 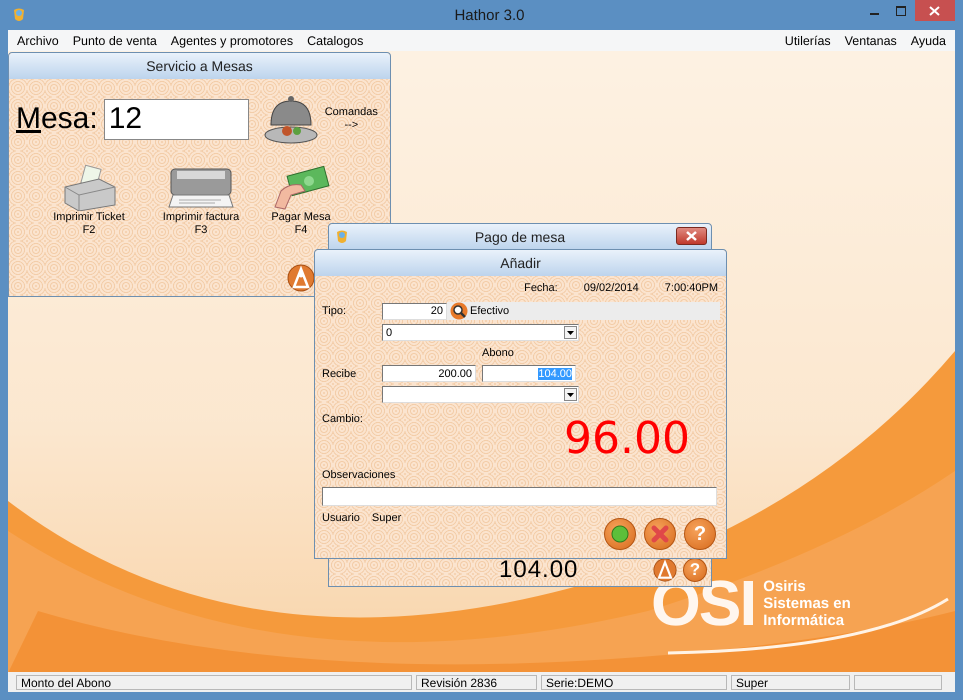 I want to click on status-pane: Monto del Abono, so click(x=214, y=682).